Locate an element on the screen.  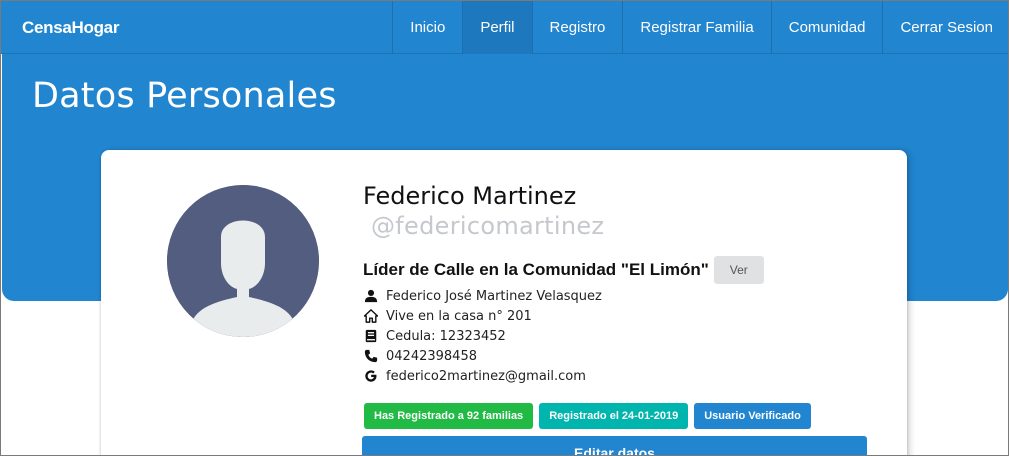
phone-icon is located at coordinates (370, 356).